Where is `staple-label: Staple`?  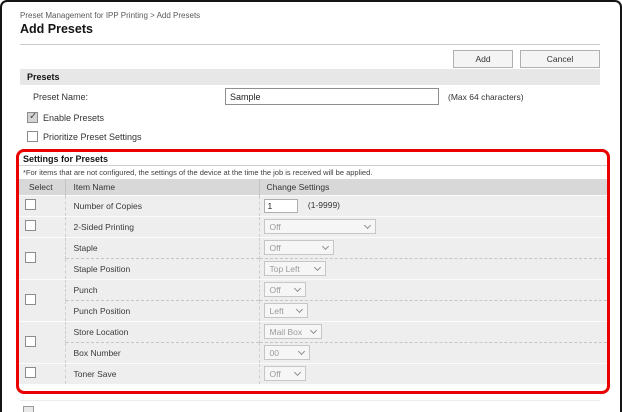
staple-label: Staple is located at coordinates (161, 247).